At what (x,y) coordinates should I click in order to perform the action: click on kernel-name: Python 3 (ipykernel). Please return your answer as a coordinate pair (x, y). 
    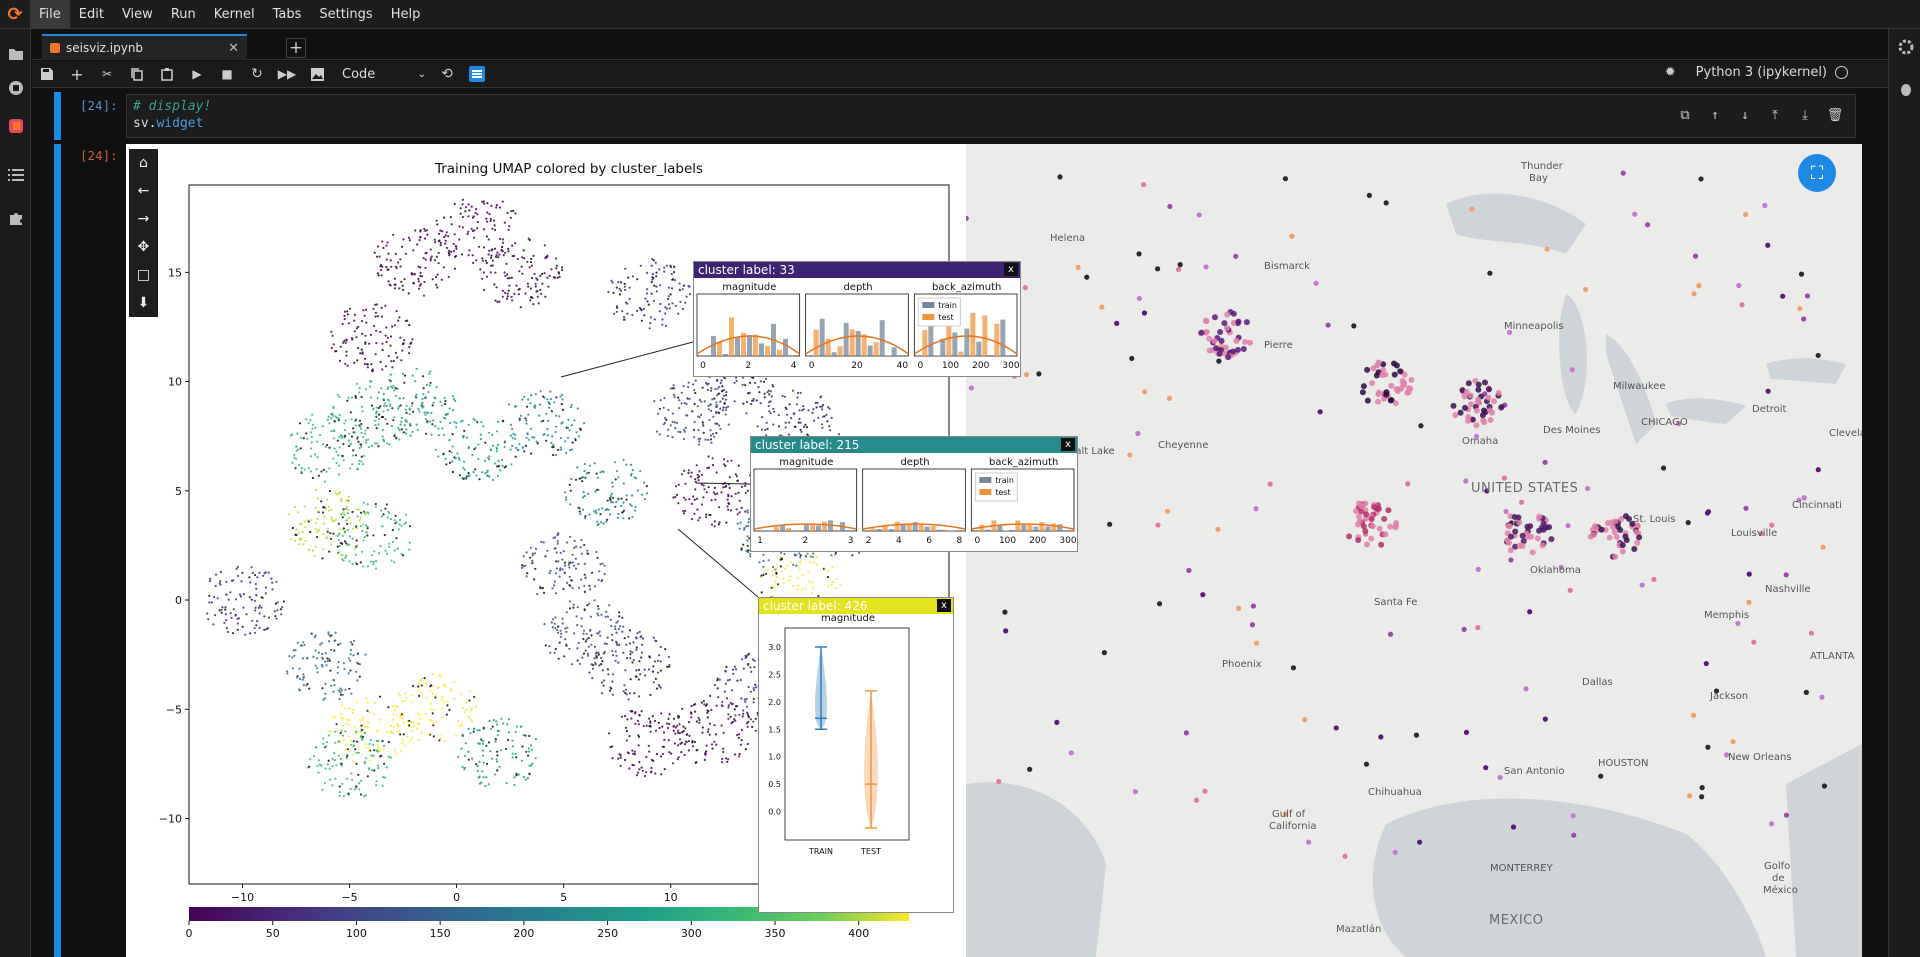
    Looking at the image, I should click on (1761, 72).